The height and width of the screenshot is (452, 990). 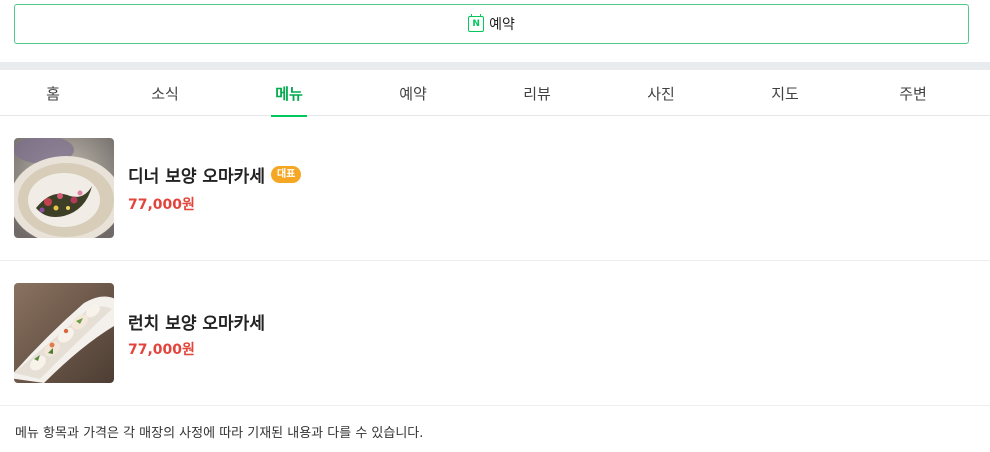 What do you see at coordinates (495, 66) in the screenshot?
I see `section-divider` at bounding box center [495, 66].